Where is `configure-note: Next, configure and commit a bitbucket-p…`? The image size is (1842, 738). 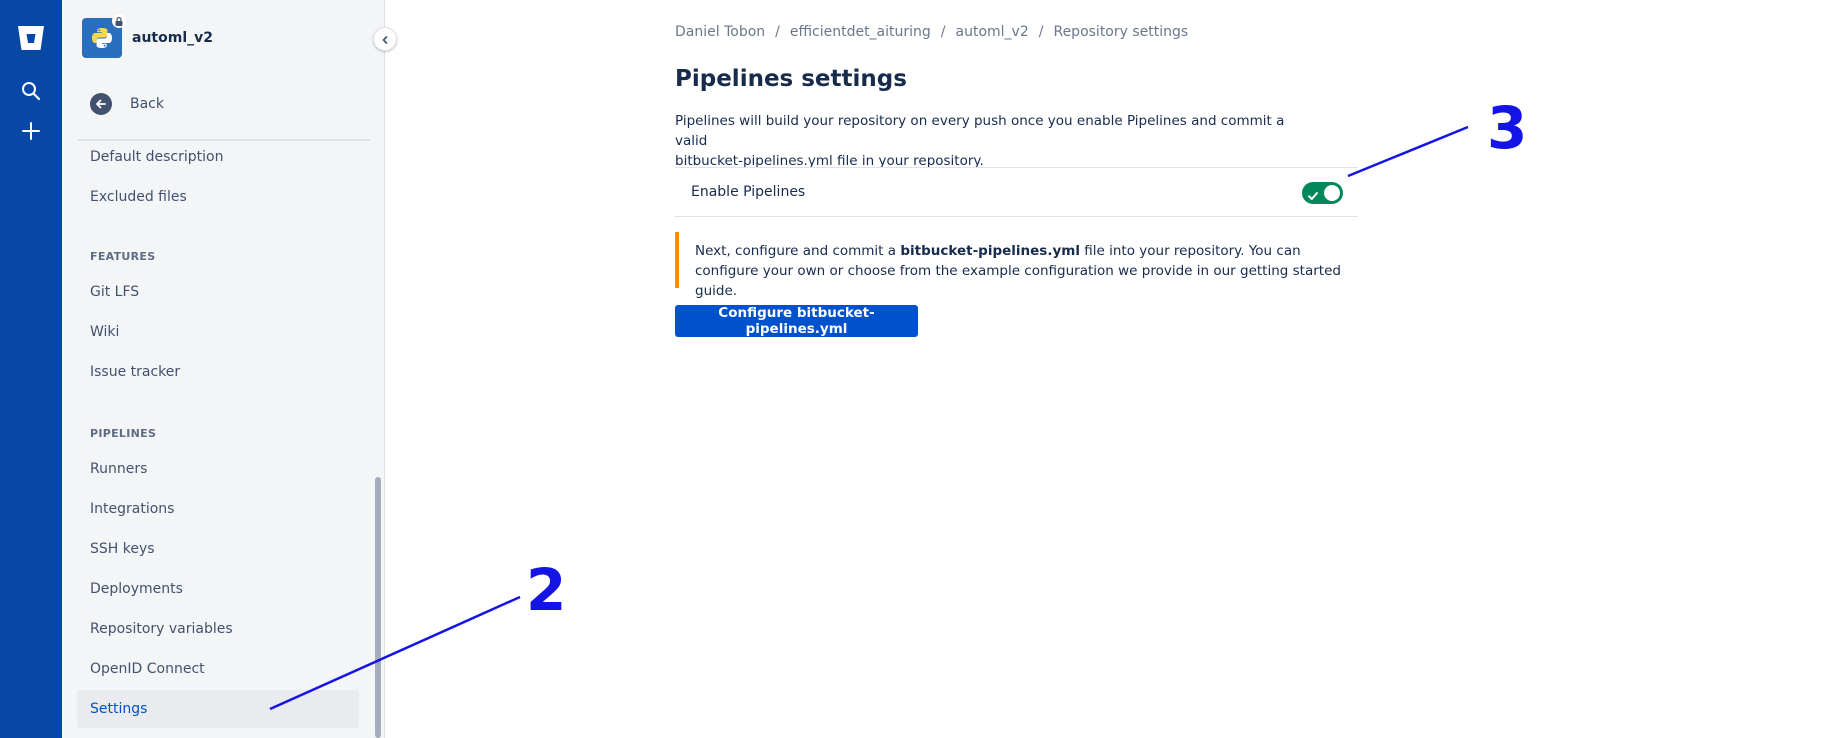
configure-note: Next, configure and commit a bitbucket-p… is located at coordinates (1016, 265).